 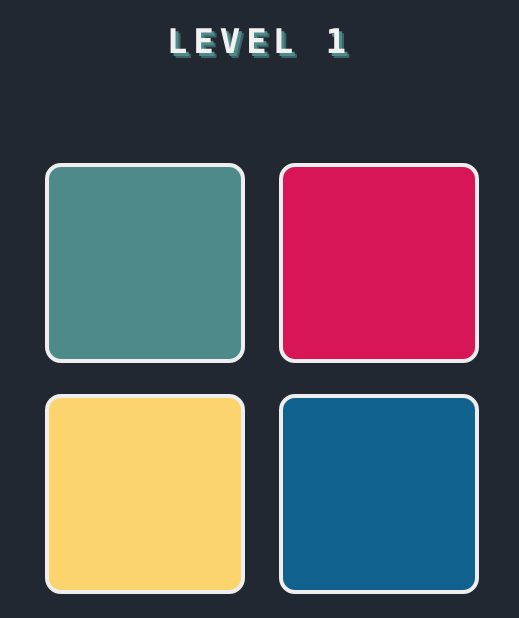 I want to click on color-tile-blue, so click(x=379, y=494).